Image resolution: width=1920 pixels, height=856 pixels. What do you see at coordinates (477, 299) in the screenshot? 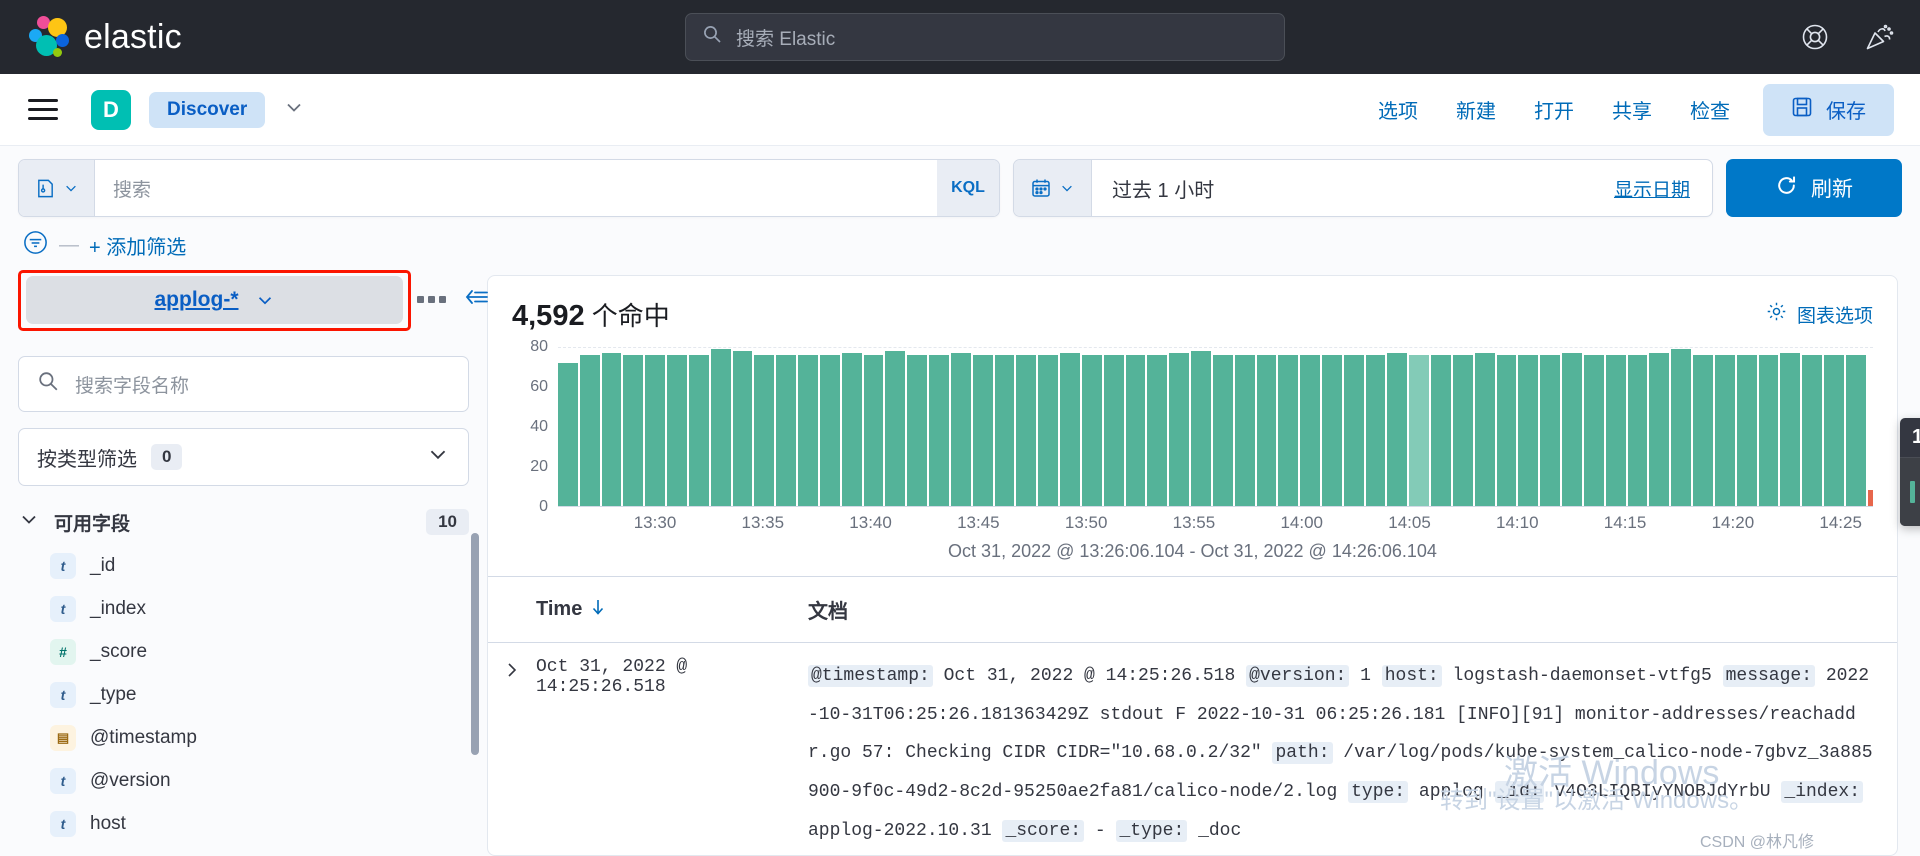
I see `collapse-sidebar-icon` at bounding box center [477, 299].